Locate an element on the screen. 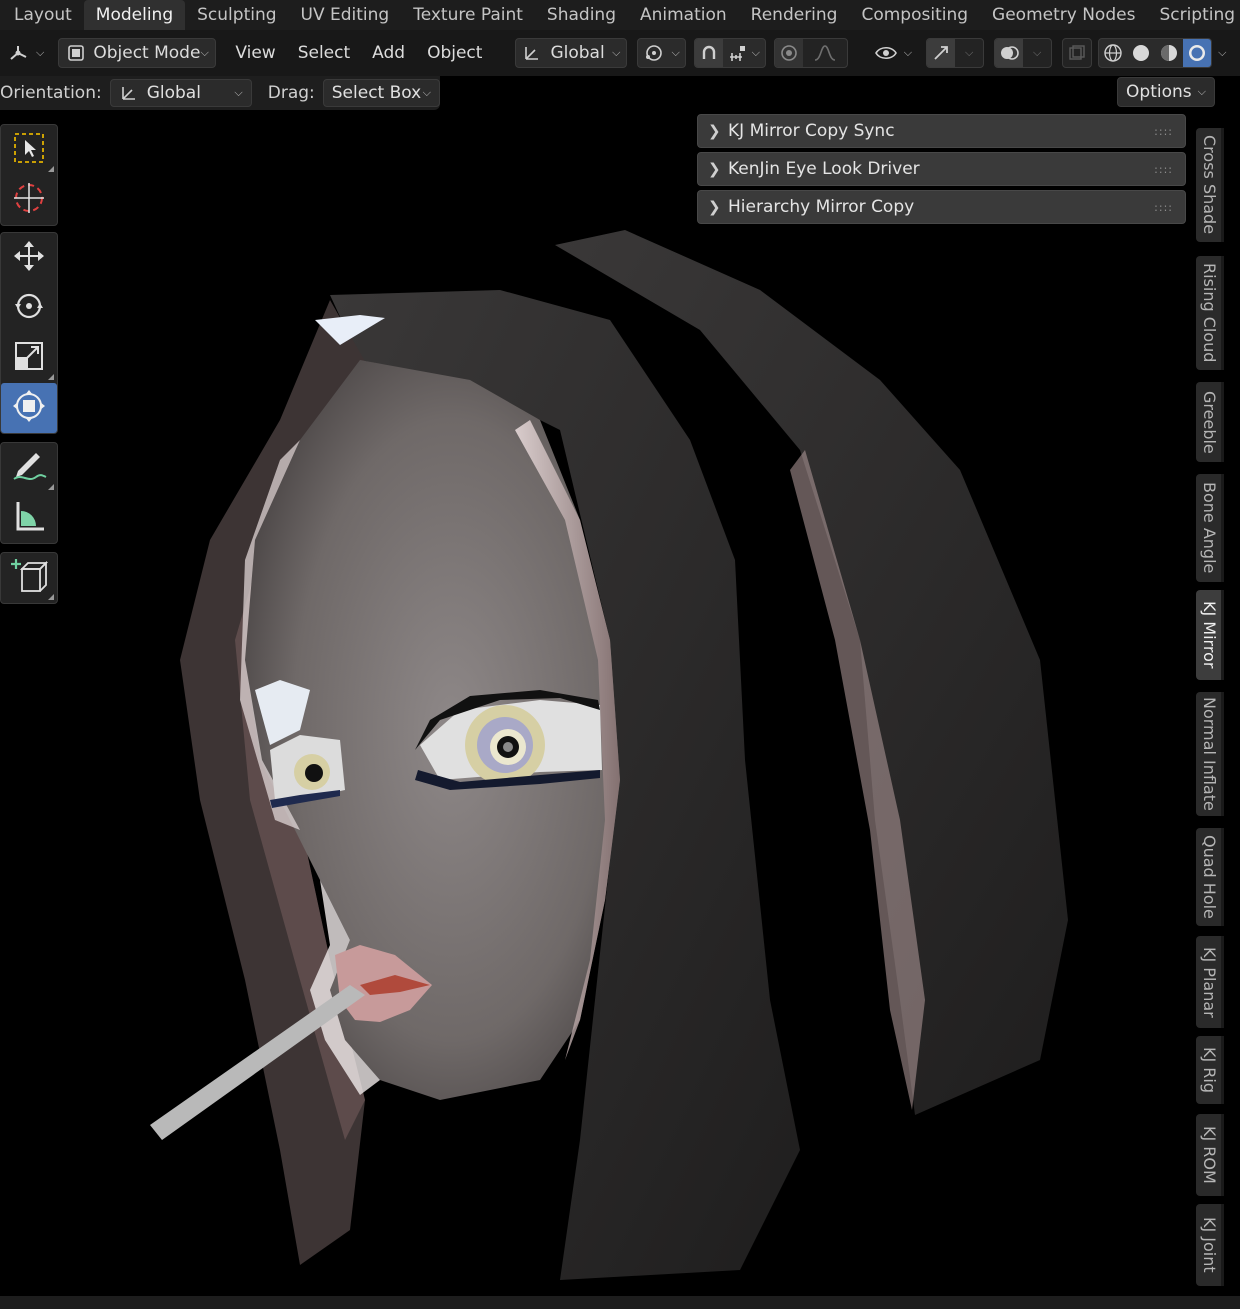 The image size is (1240, 1309). eye-icon is located at coordinates (886, 53).